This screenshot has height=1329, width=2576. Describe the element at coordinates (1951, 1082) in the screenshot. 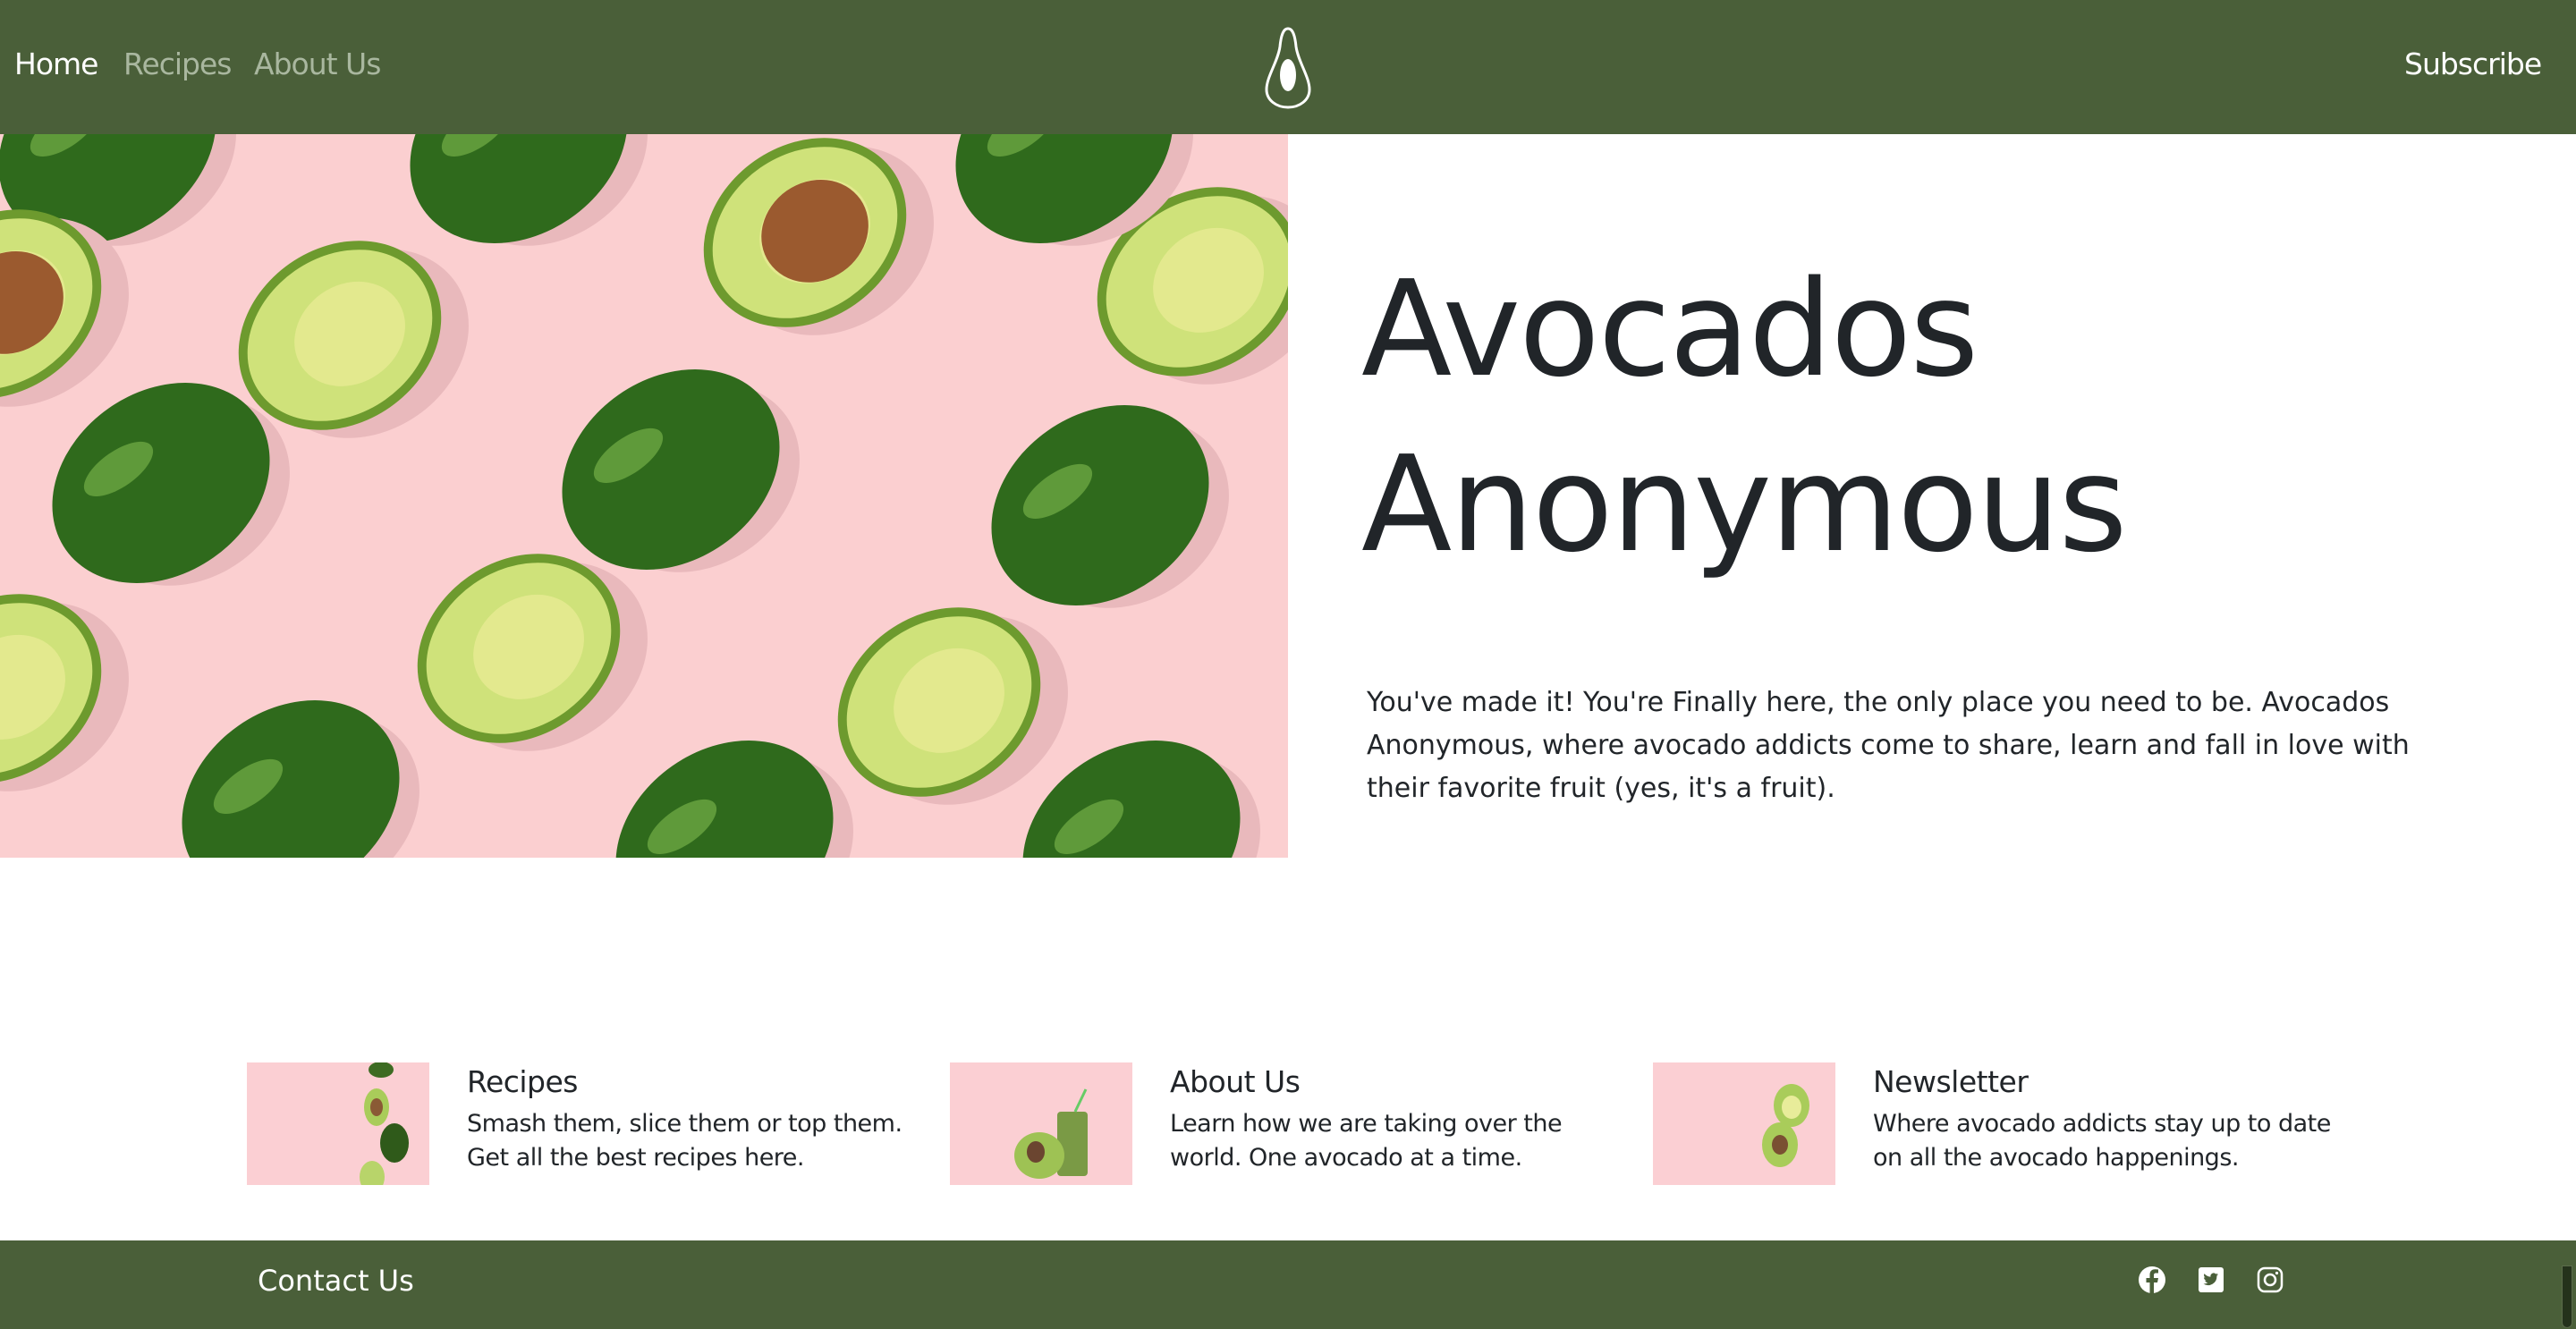

I see `card-title: Newsletter` at that location.